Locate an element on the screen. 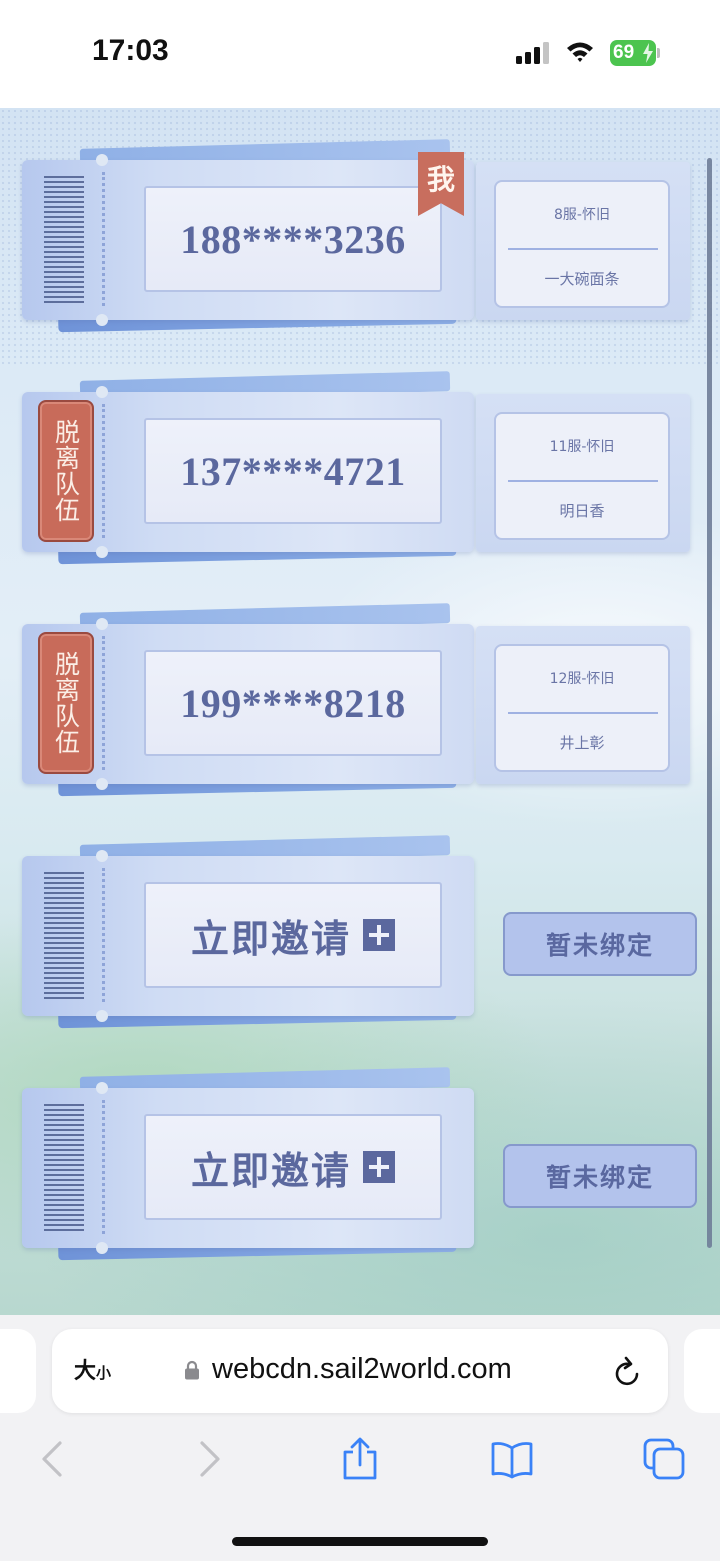 This screenshot has width=720, height=1561. member-name: 井上彰 is located at coordinates (582, 743).